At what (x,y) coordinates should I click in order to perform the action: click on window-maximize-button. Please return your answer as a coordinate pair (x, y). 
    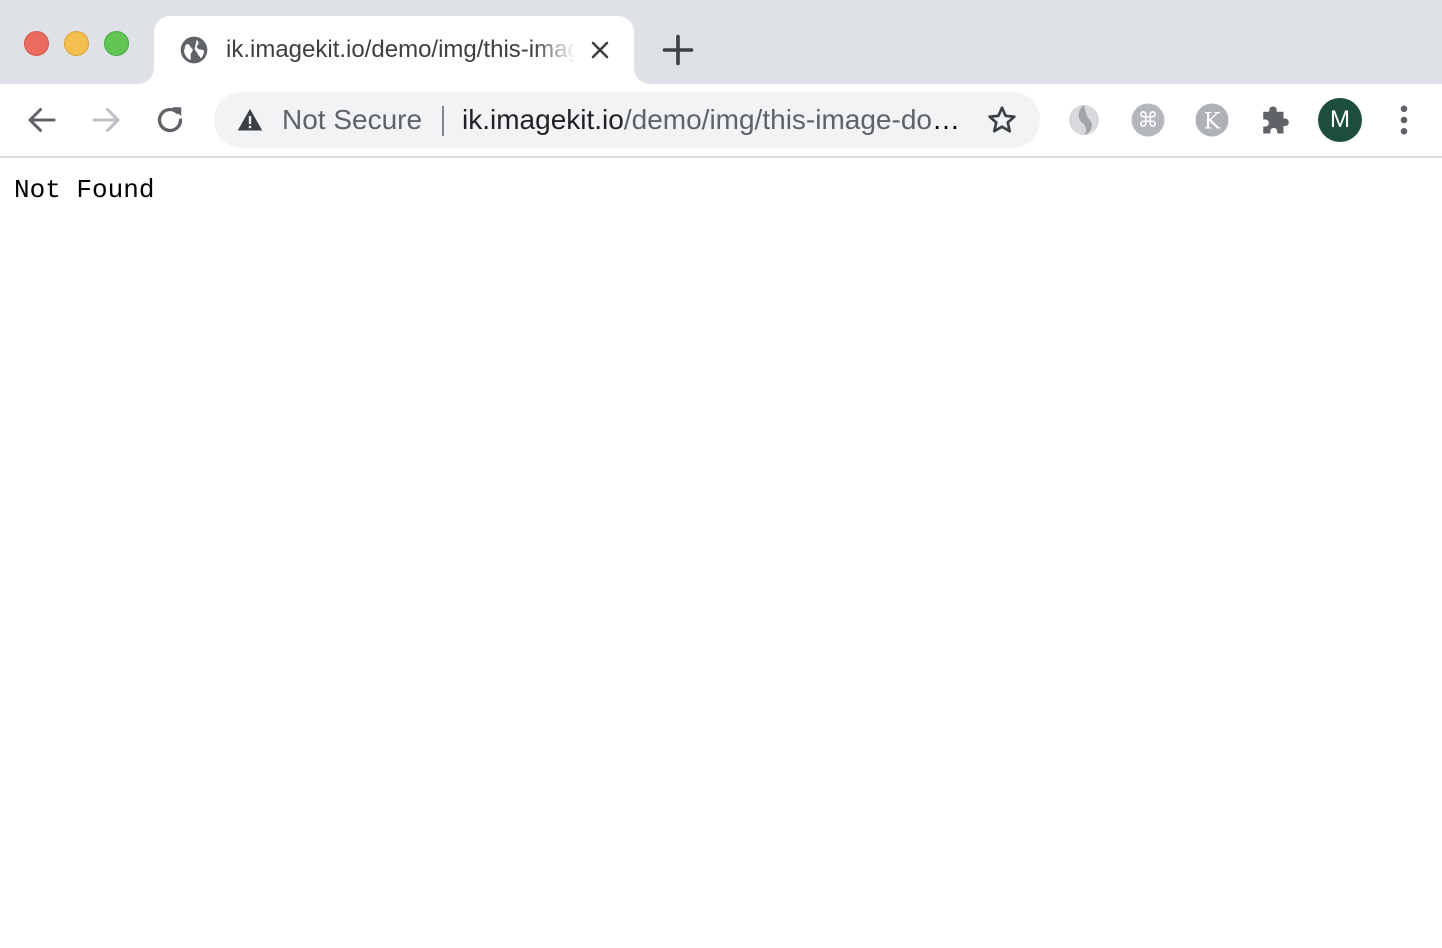
    Looking at the image, I should click on (116, 43).